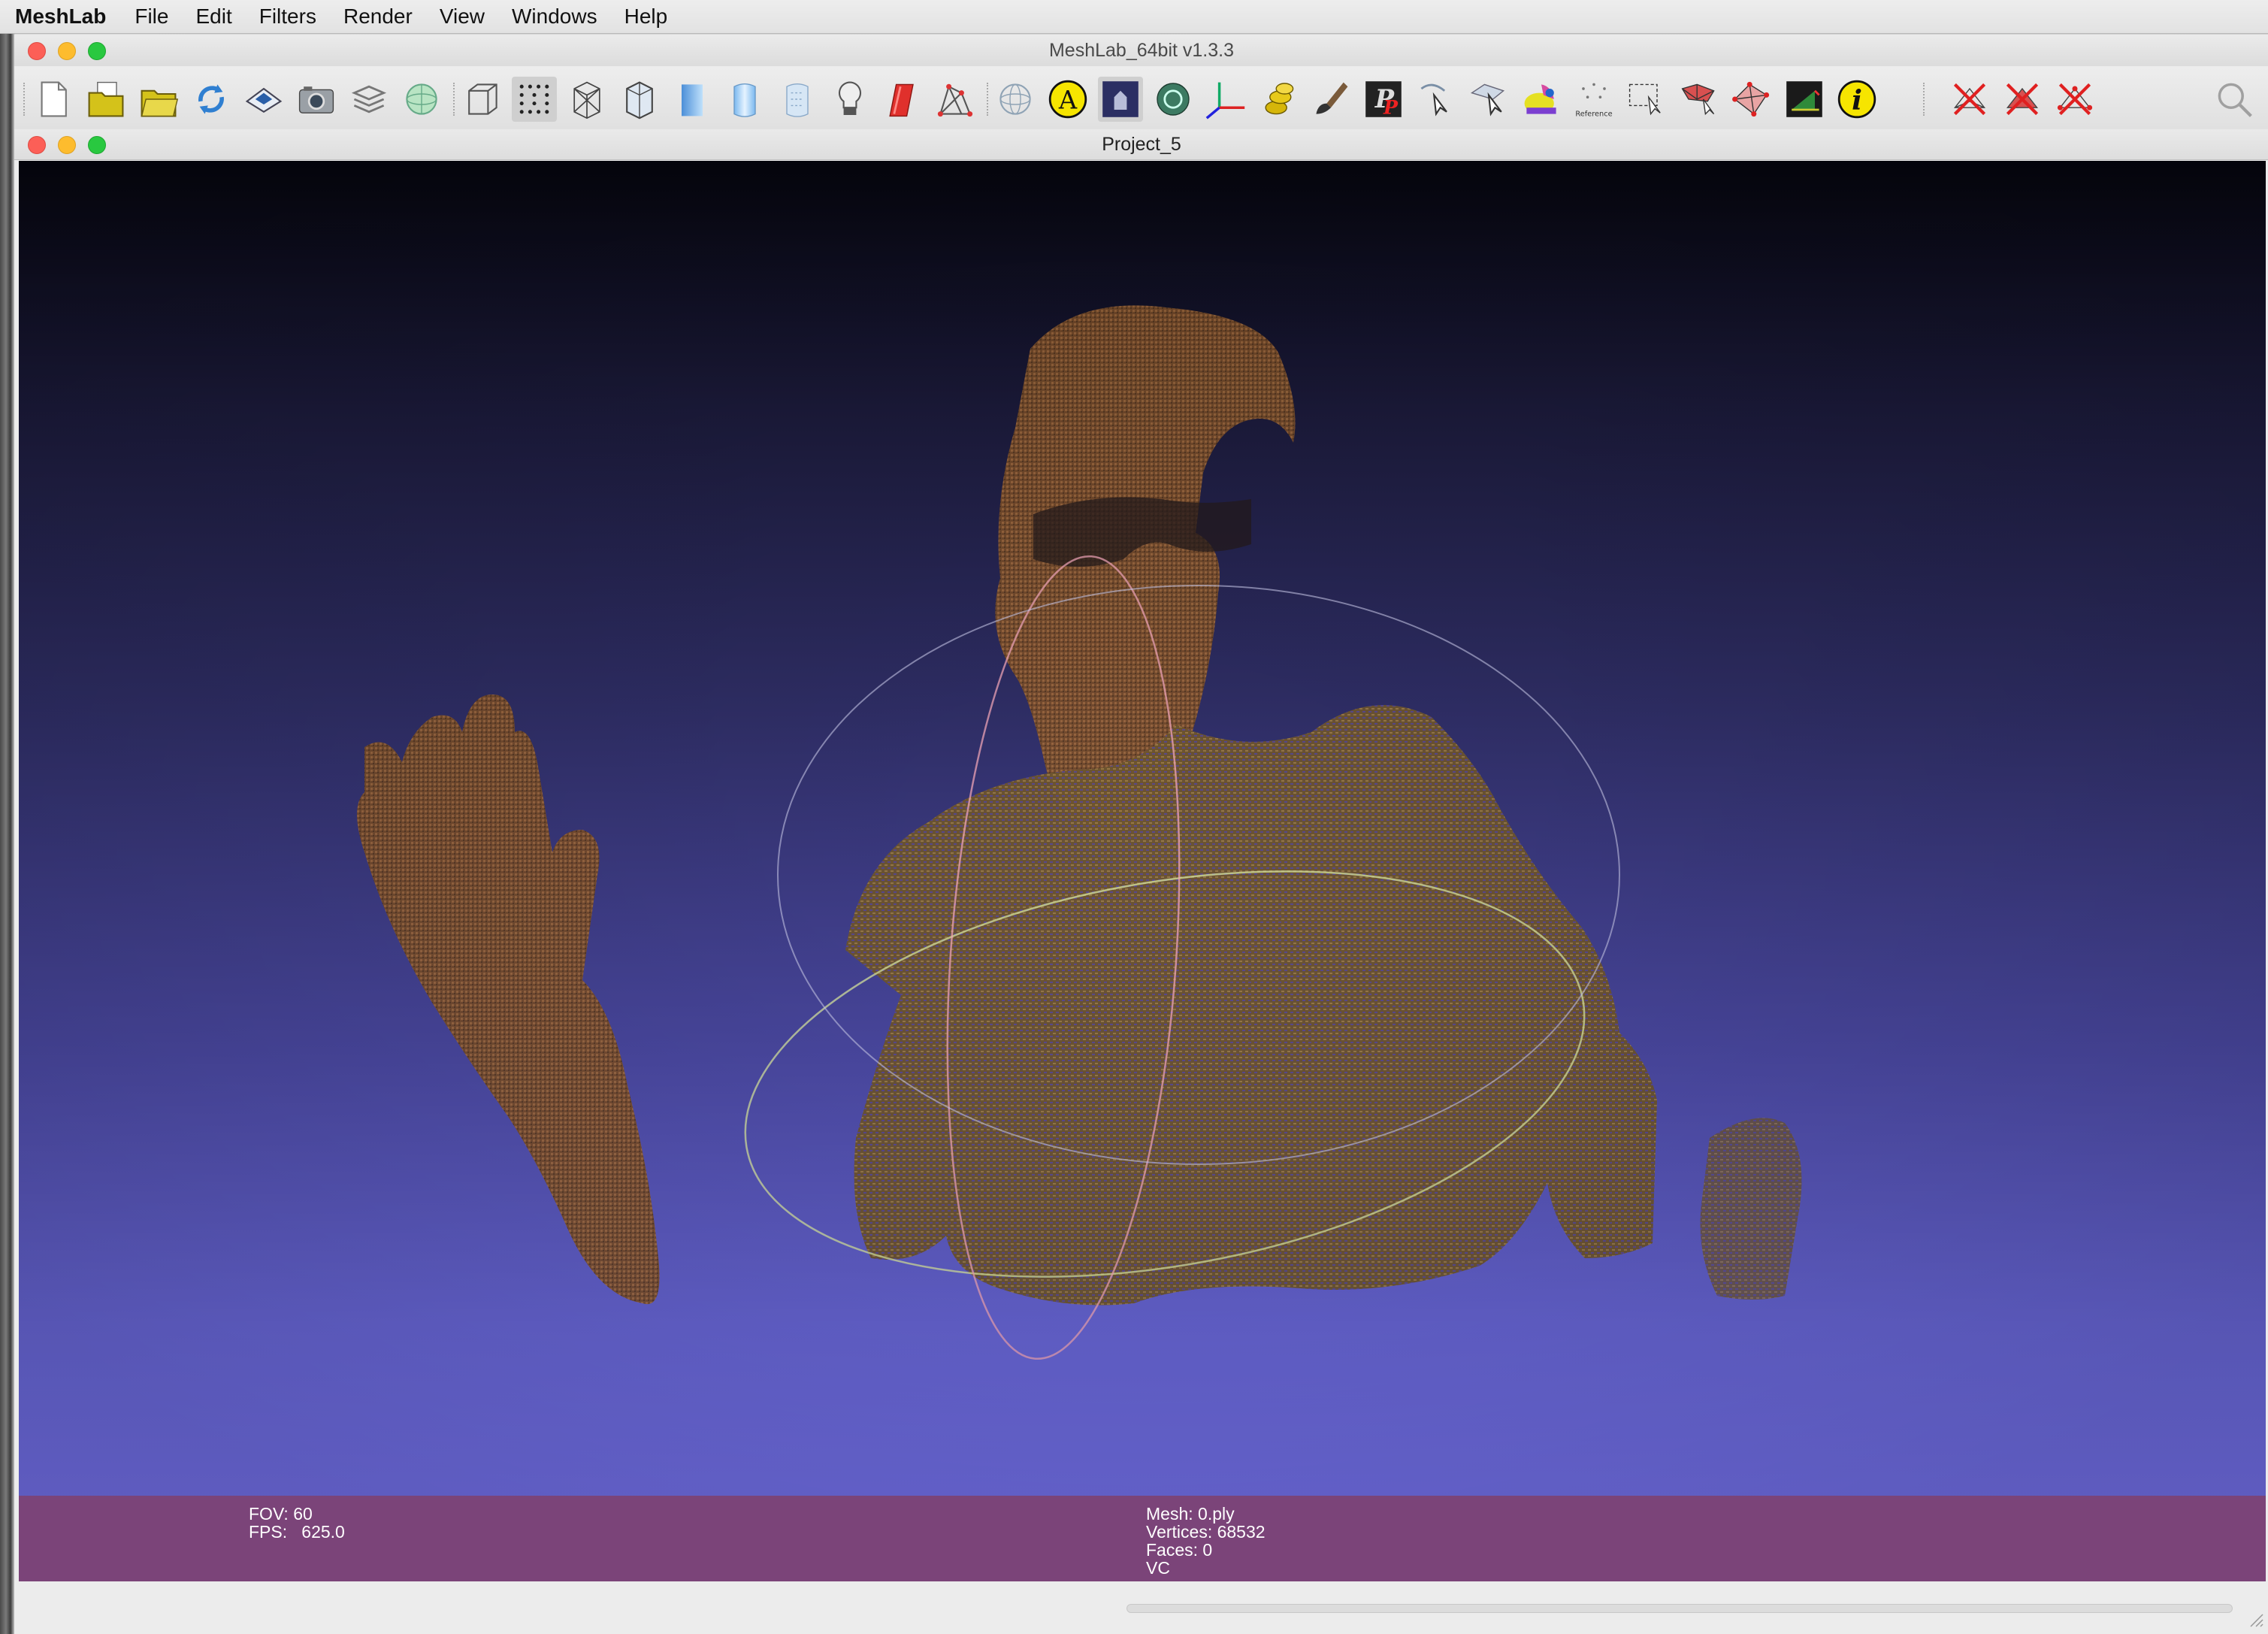  I want to click on select-vertices-icon, so click(1751, 99).